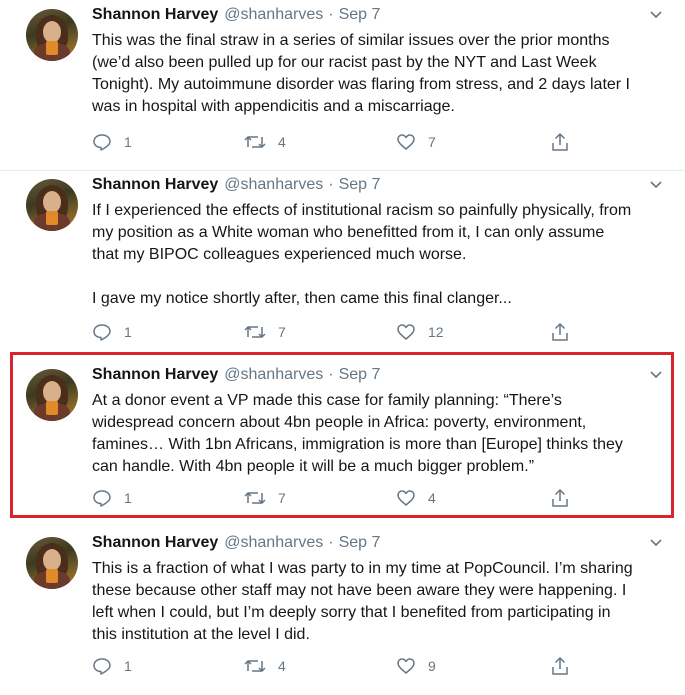 The image size is (685, 695). I want to click on retweet-count: 7, so click(282, 332).